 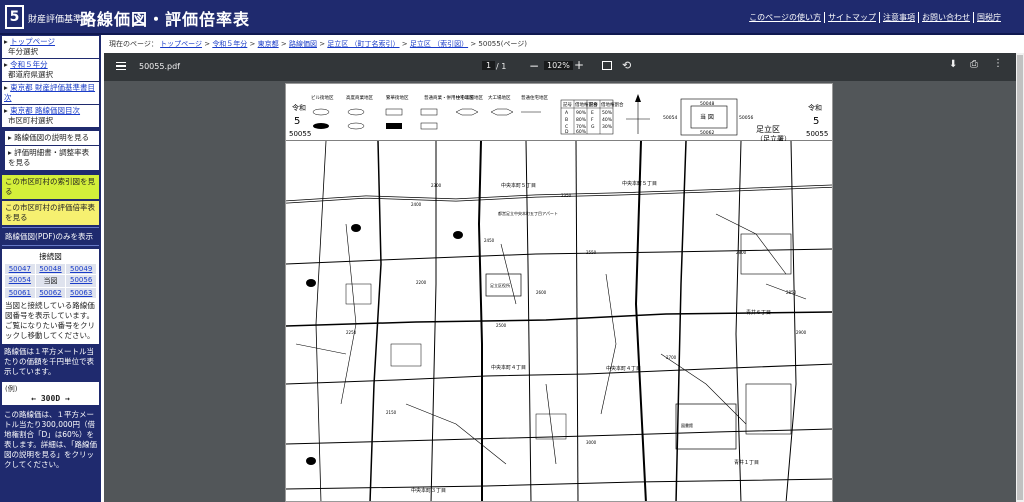 I want to click on page-scrollbar, so click(x=1020, y=277).